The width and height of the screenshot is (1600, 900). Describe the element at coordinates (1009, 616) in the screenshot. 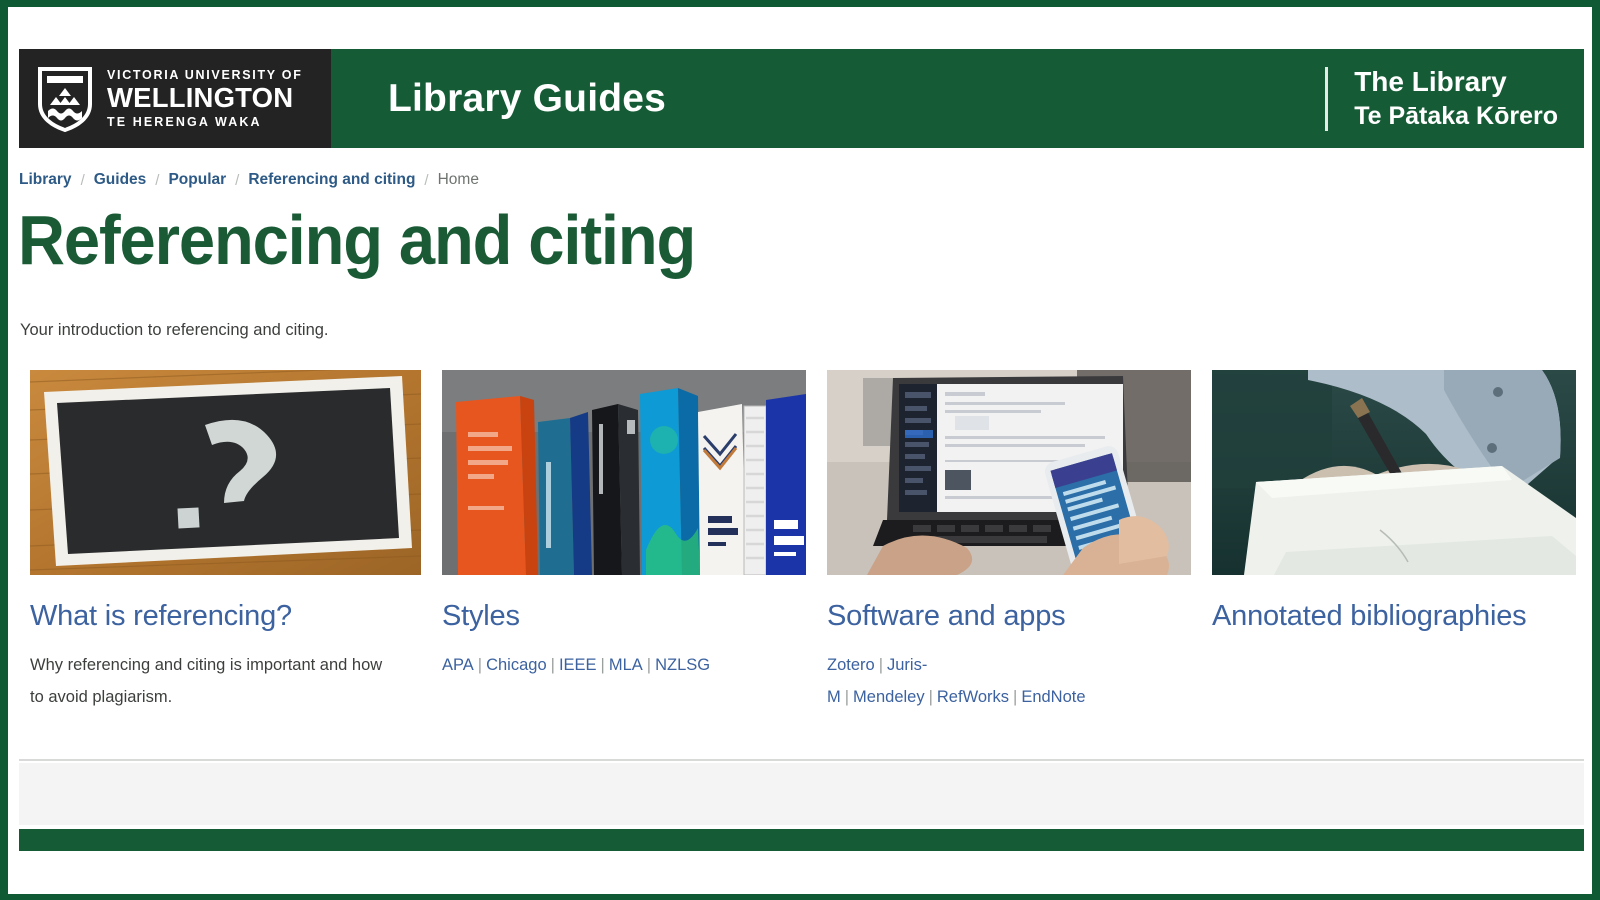

I see `card-title-link: Software and apps` at that location.